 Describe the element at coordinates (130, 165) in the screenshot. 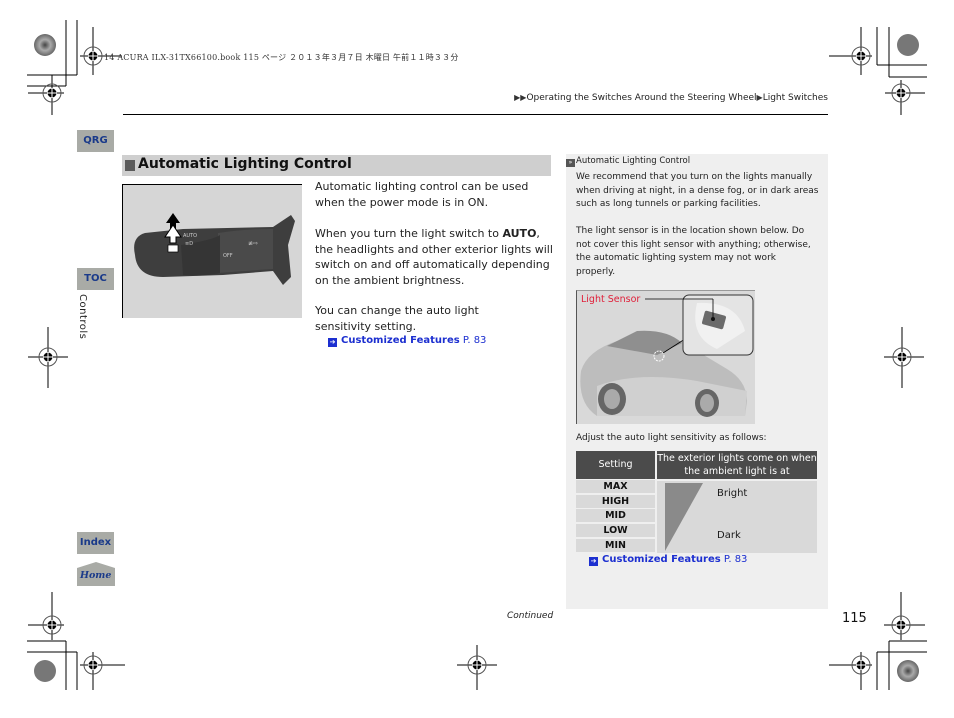

I see `section-square-icon` at that location.